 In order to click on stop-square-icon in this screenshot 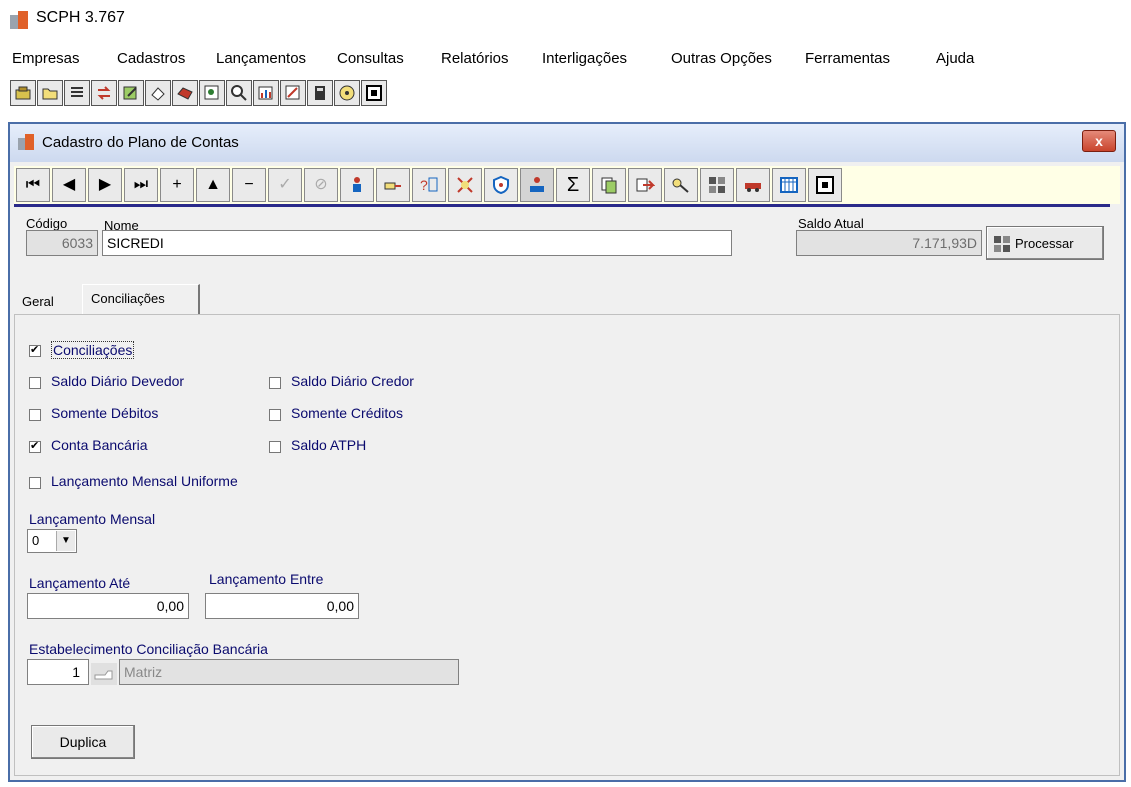, I will do `click(825, 185)`.